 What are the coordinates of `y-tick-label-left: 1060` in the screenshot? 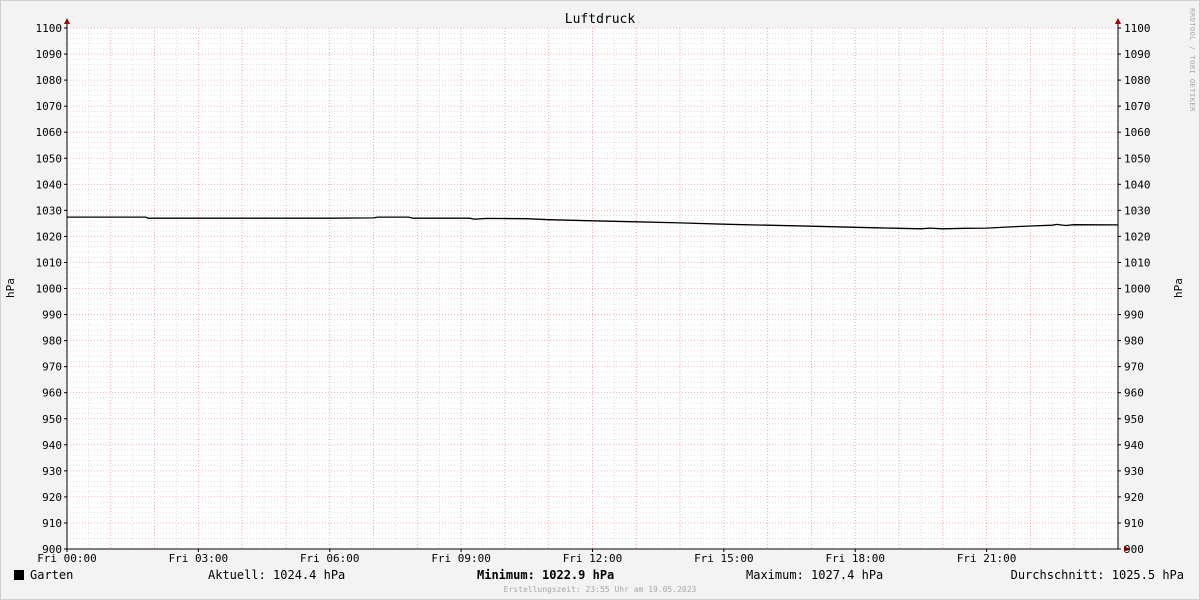 It's located at (49, 132).